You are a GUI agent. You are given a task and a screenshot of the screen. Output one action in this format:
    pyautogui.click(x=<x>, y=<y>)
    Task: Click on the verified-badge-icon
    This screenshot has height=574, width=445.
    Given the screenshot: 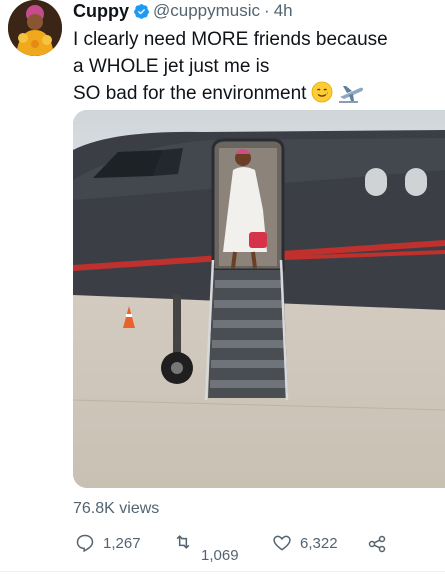 What is the action you would take?
    pyautogui.click(x=141, y=11)
    